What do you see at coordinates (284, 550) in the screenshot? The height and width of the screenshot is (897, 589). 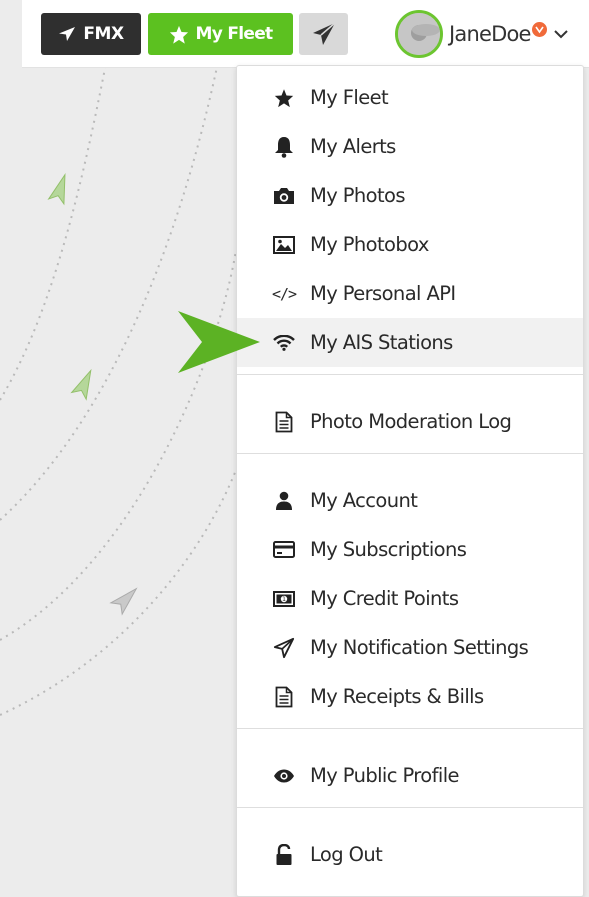 I see `credit-card-icon` at bounding box center [284, 550].